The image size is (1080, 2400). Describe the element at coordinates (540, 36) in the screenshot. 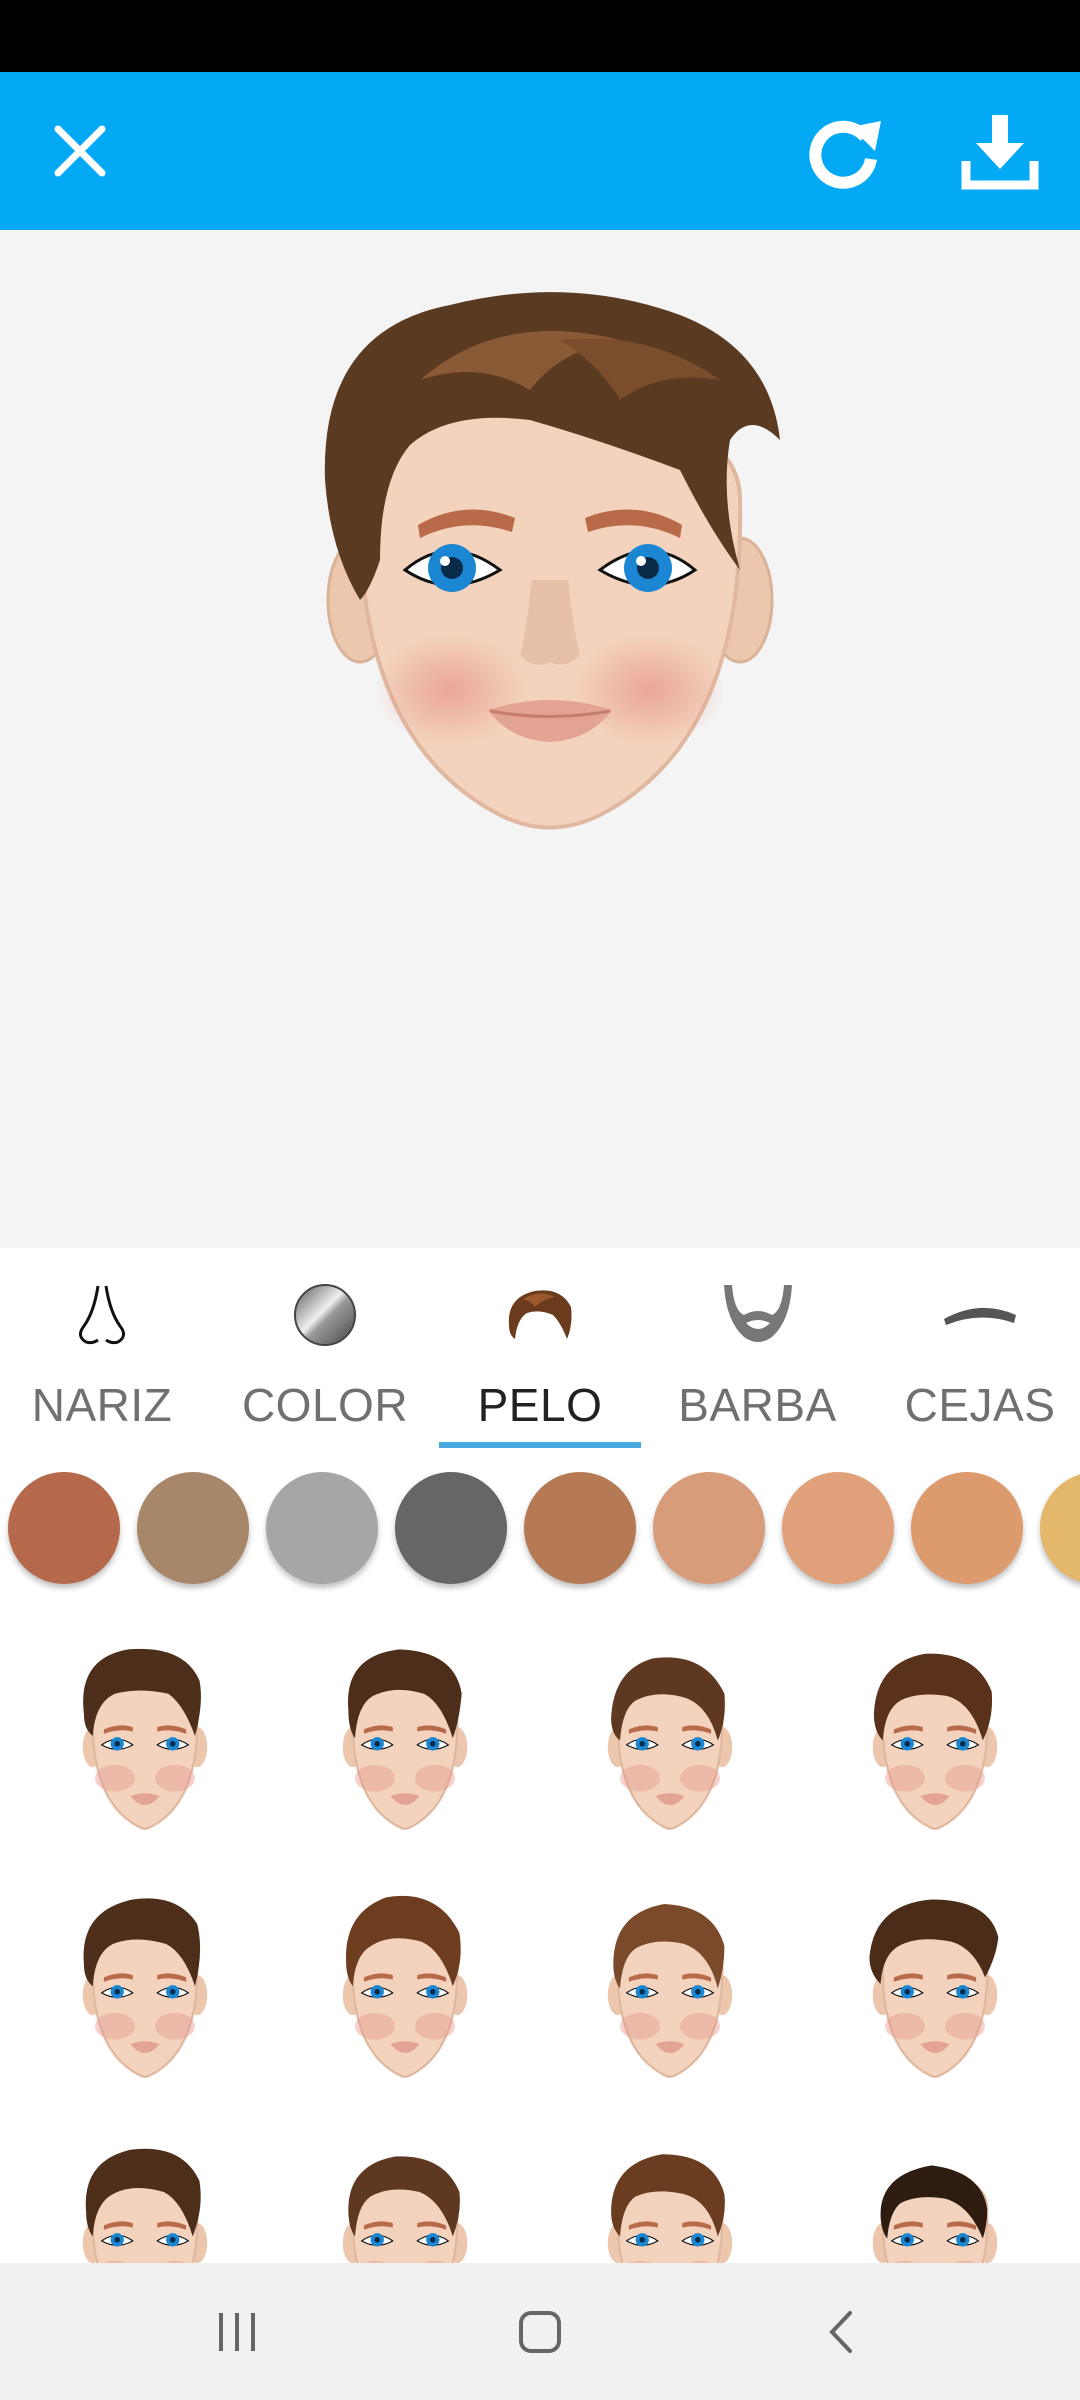

I see `status-bar` at that location.